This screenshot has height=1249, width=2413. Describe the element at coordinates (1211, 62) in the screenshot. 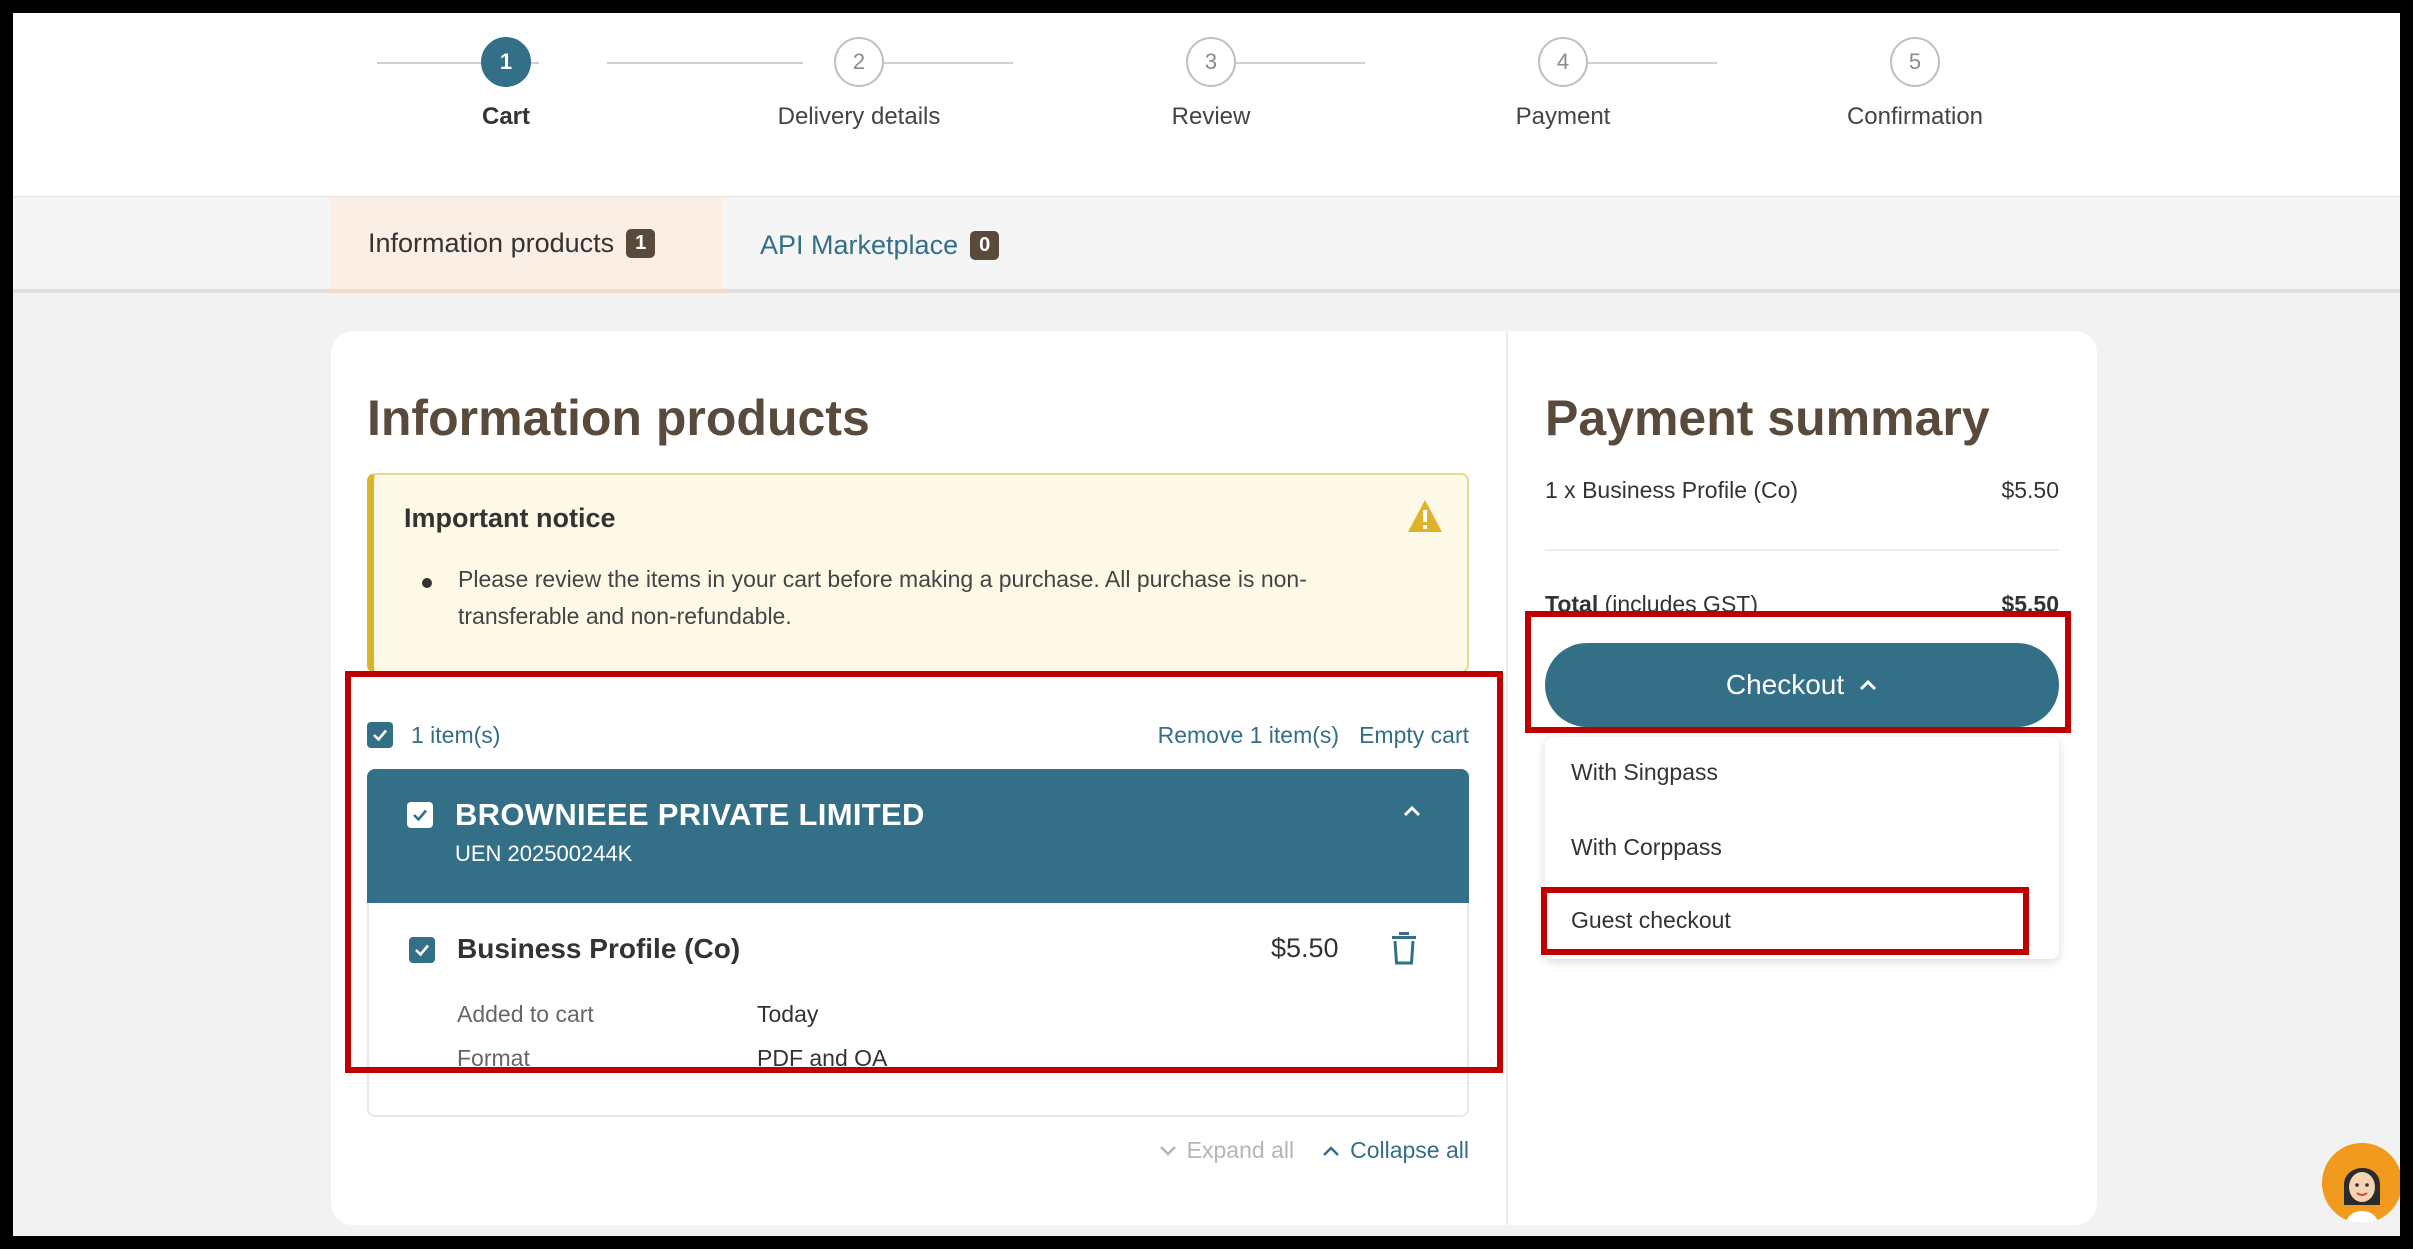

I see `step-number: 3` at that location.